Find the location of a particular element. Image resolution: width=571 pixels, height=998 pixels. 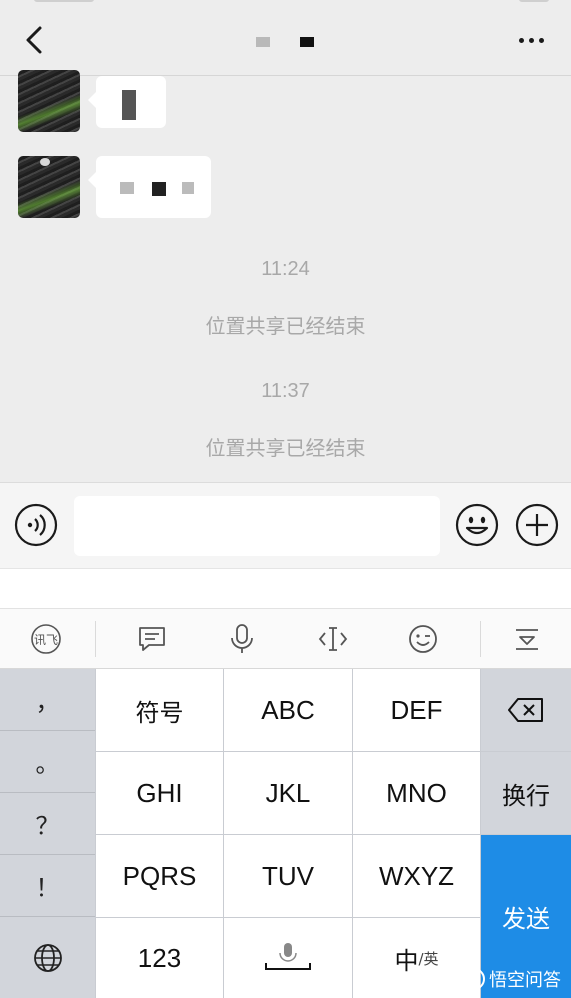

watermark: 悟 悟空问答 is located at coordinates (512, 979).